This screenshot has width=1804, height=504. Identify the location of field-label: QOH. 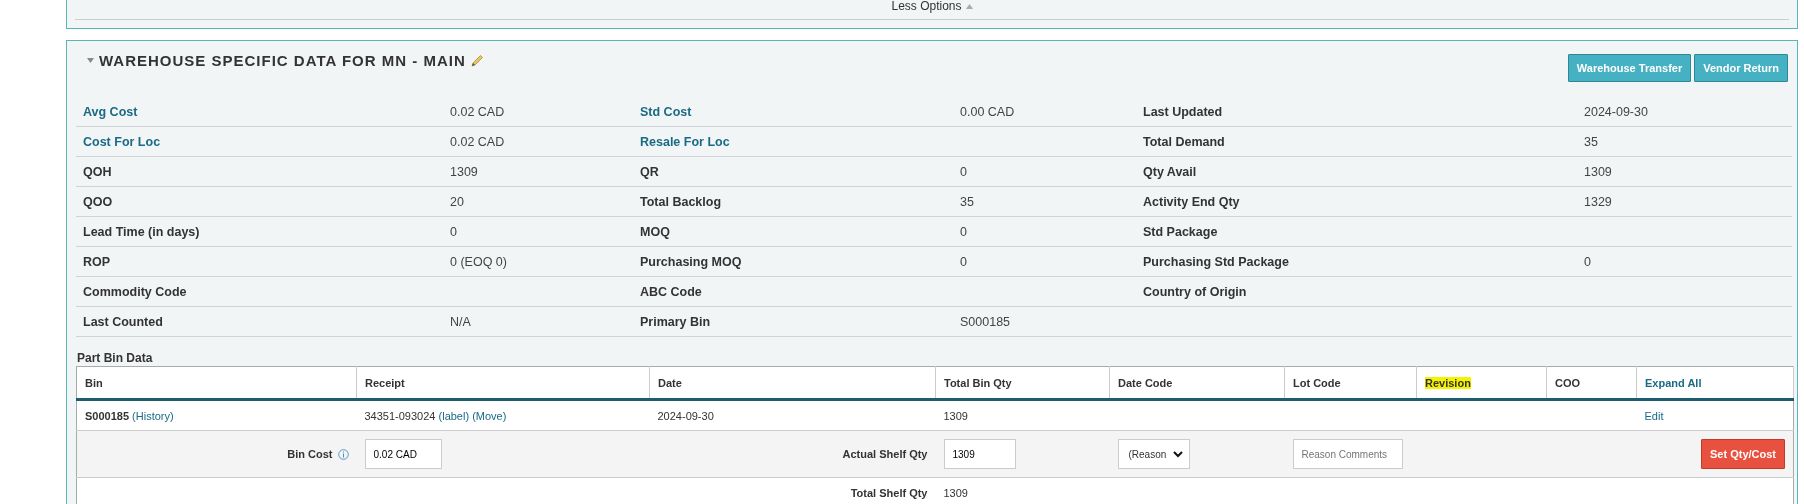
(259, 172).